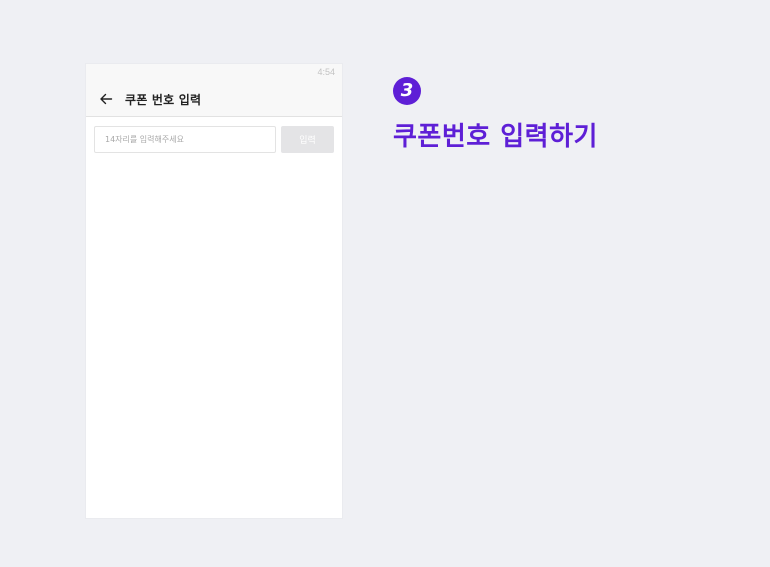 The image size is (770, 567). What do you see at coordinates (307, 139) in the screenshot?
I see `submit-coupon-button: 입력` at bounding box center [307, 139].